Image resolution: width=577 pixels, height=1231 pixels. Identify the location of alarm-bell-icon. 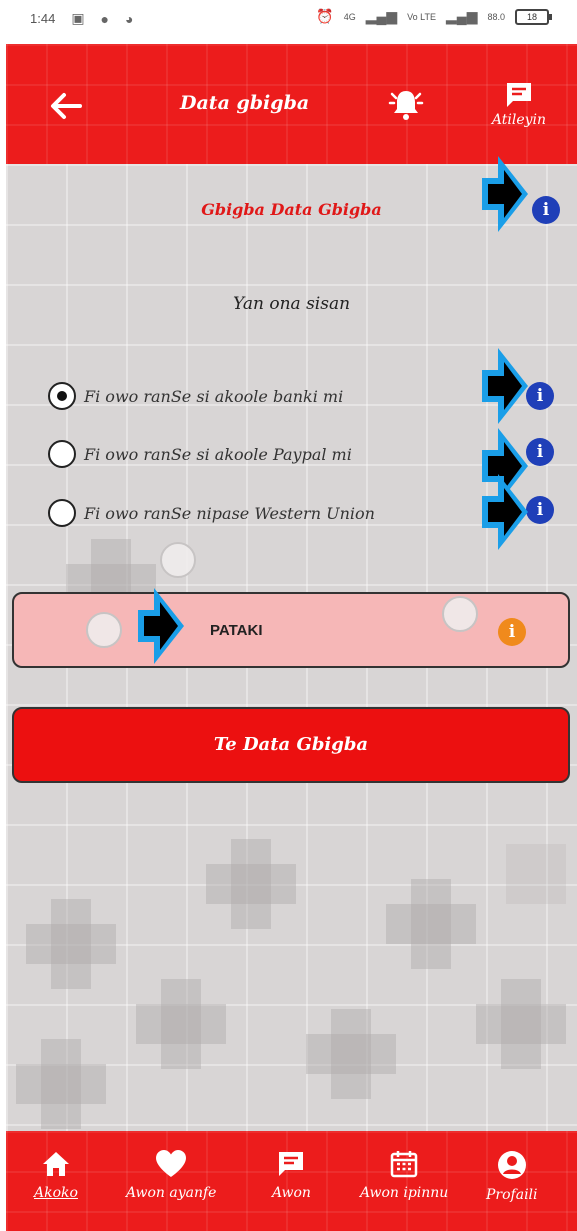
(406, 105).